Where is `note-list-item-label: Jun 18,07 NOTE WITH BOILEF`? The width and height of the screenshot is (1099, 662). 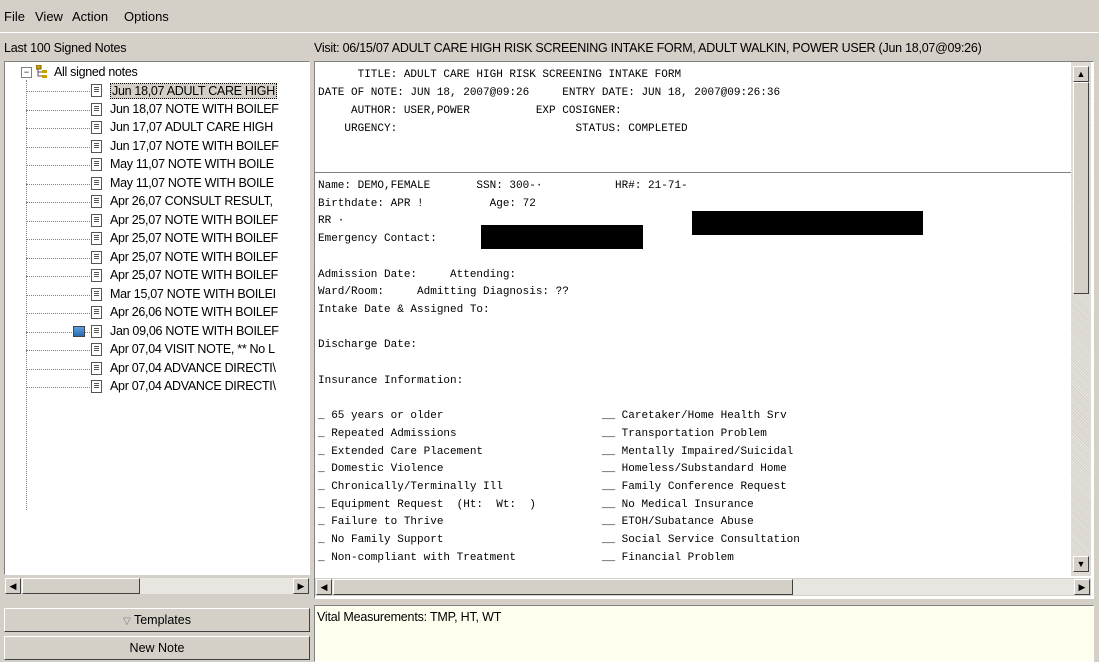 note-list-item-label: Jun 18,07 NOTE WITH BOILEF is located at coordinates (194, 108).